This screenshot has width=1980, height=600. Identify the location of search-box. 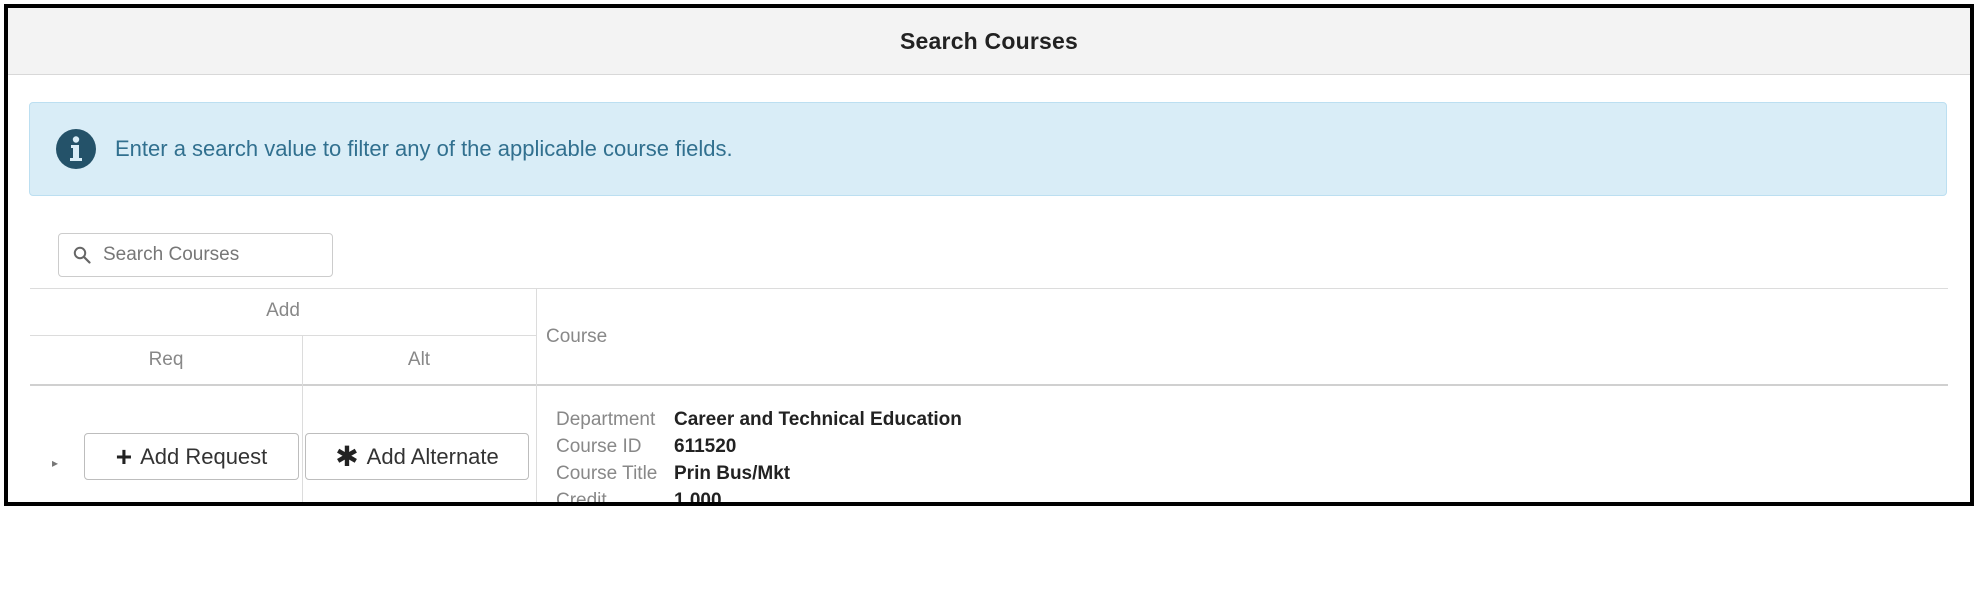
(195, 255).